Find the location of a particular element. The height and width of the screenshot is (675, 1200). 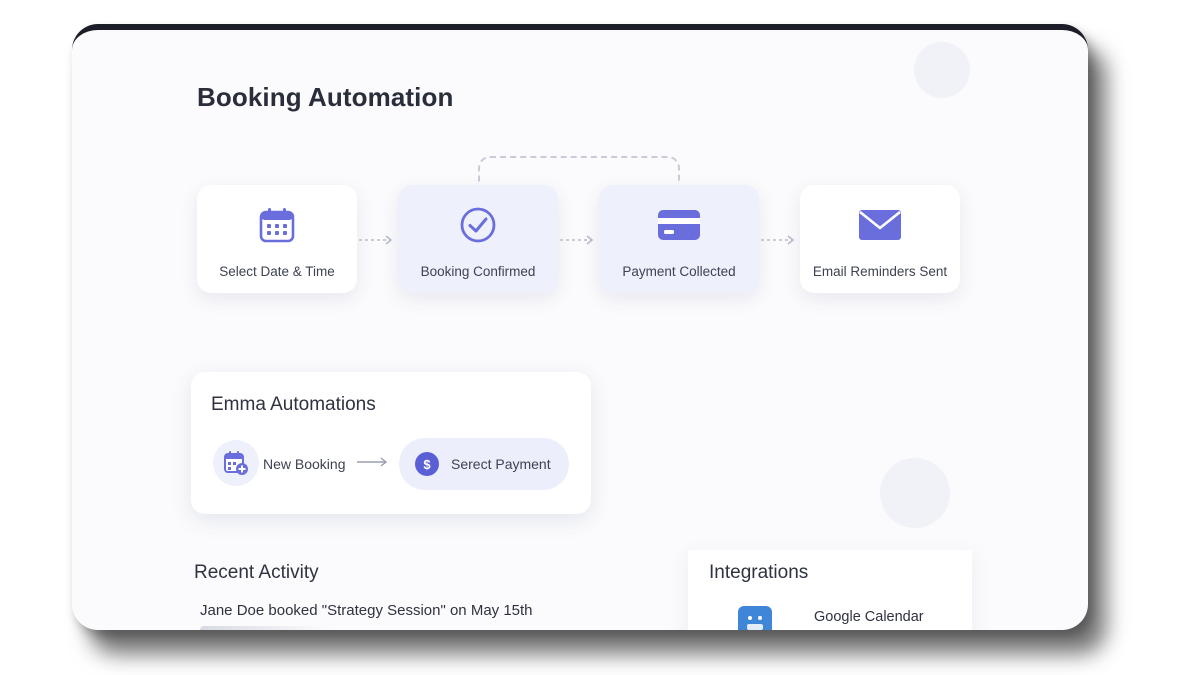

calendar-icon is located at coordinates (277, 225).